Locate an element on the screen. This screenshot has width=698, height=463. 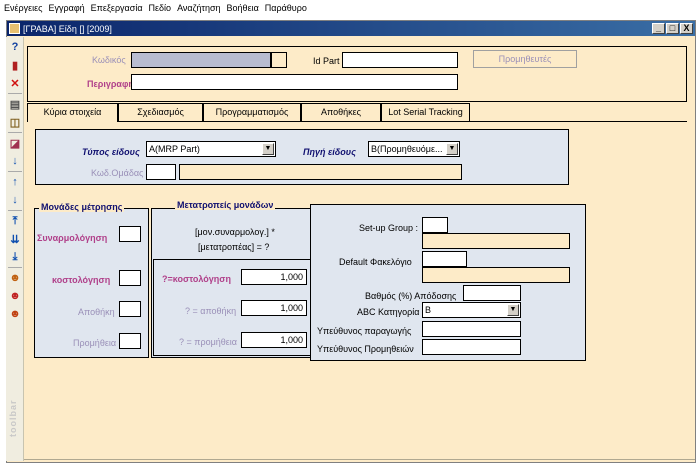
assembly-unit-label: Συναρμολόγηση is located at coordinates (72, 238).